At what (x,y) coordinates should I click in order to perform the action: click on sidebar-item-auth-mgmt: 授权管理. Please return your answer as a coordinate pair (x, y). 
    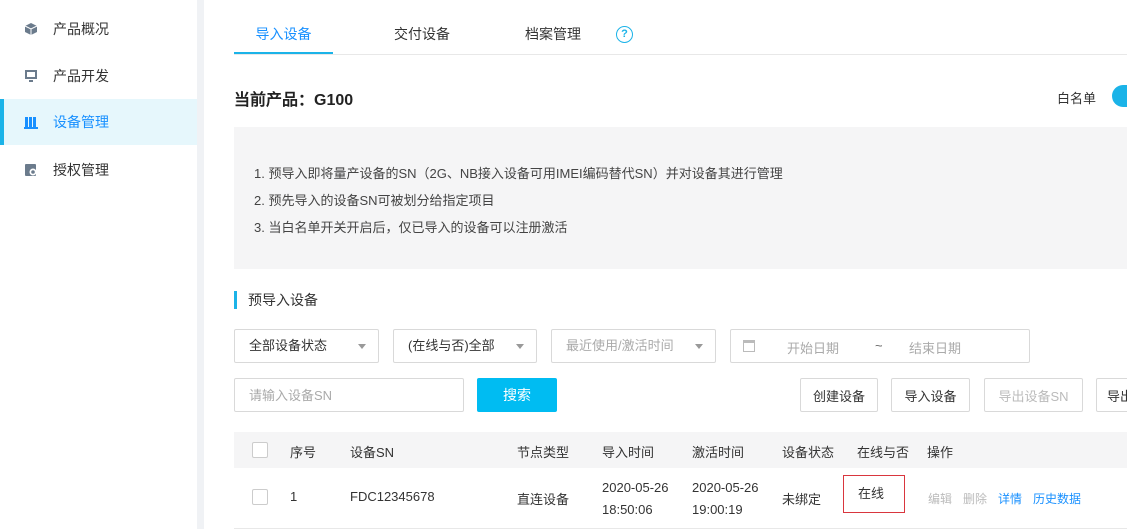
    Looking at the image, I should click on (98, 170).